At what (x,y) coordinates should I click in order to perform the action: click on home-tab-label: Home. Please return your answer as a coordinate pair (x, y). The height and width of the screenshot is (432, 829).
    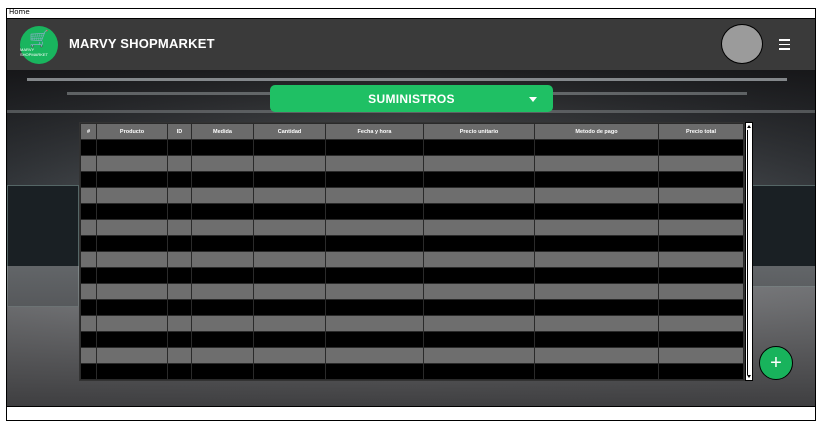
    Looking at the image, I should click on (19, 12).